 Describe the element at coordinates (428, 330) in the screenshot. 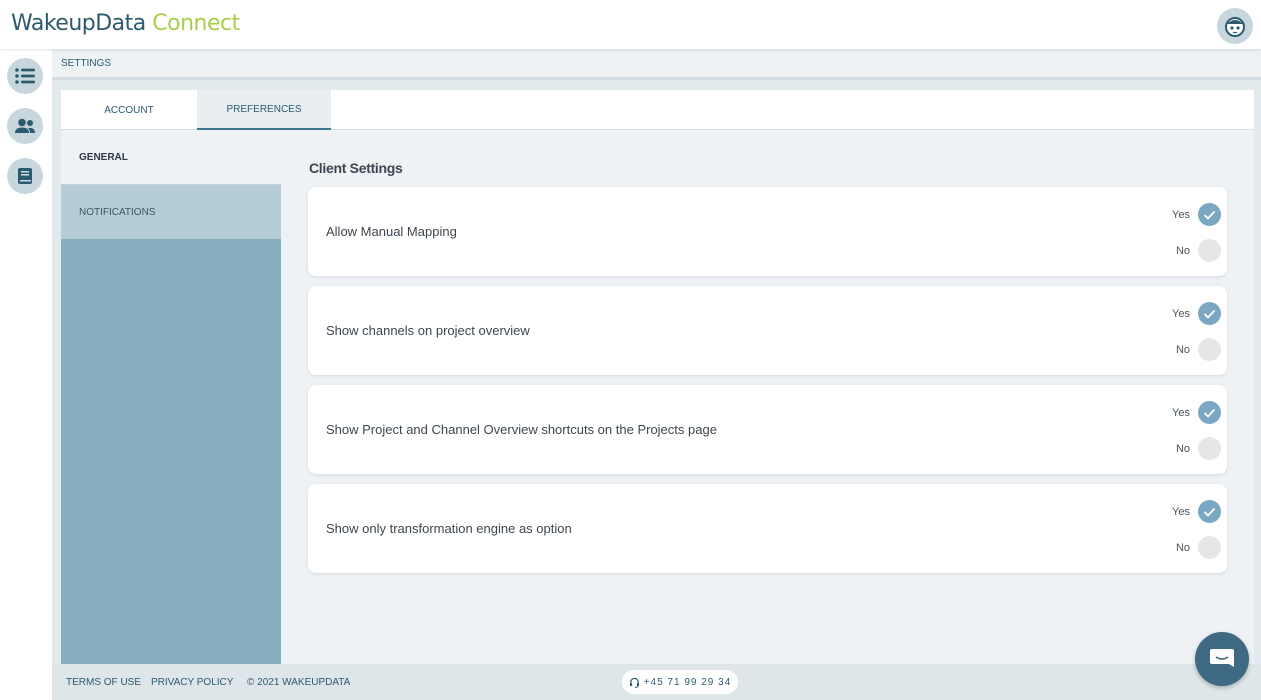

I see `setting-label: Show channels on project overview` at that location.